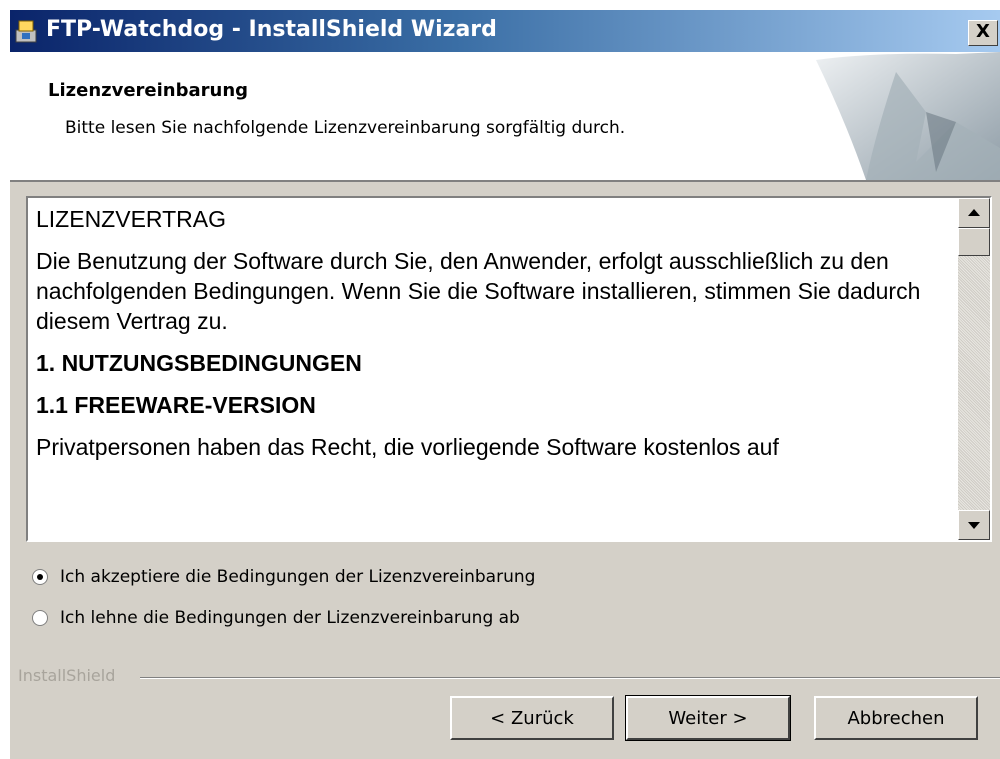 Image resolution: width=1000 pixels, height=759 pixels. Describe the element at coordinates (708, 718) in the screenshot. I see `next-button: Weiter >` at that location.